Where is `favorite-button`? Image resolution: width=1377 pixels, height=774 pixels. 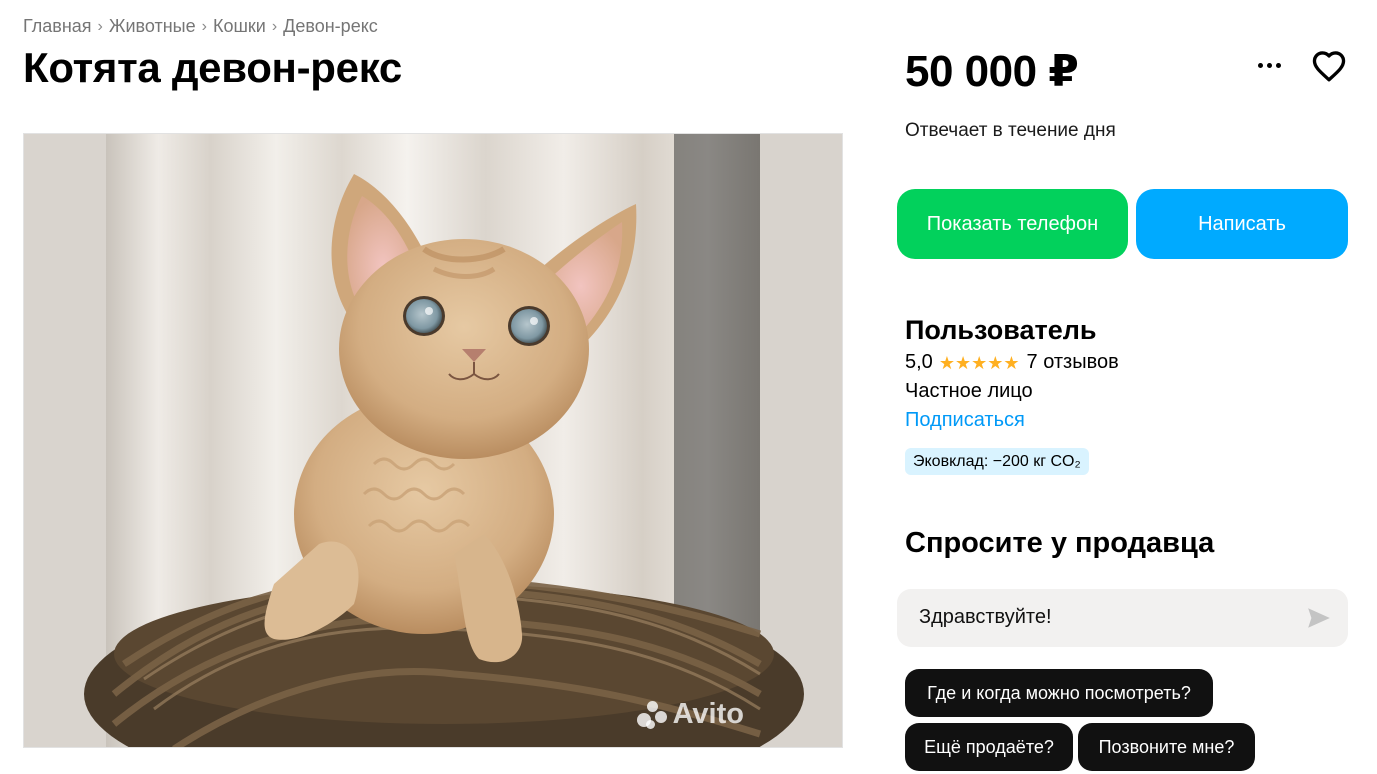
favorite-button is located at coordinates (1329, 66).